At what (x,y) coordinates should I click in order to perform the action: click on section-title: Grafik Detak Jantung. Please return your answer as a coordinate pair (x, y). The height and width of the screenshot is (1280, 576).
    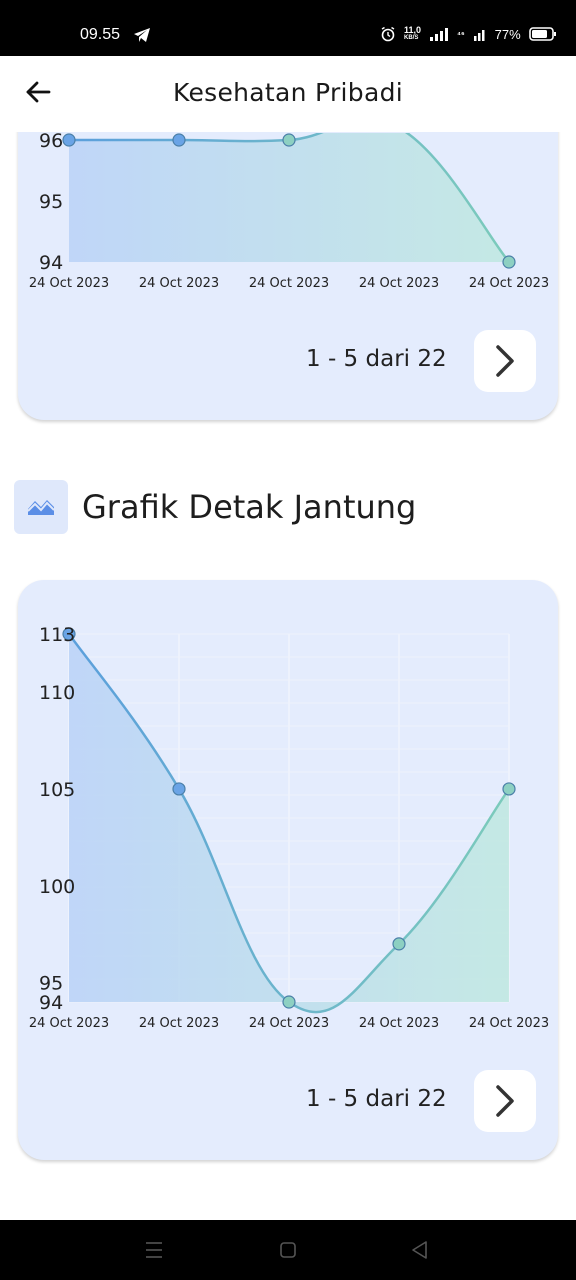
    Looking at the image, I should click on (249, 507).